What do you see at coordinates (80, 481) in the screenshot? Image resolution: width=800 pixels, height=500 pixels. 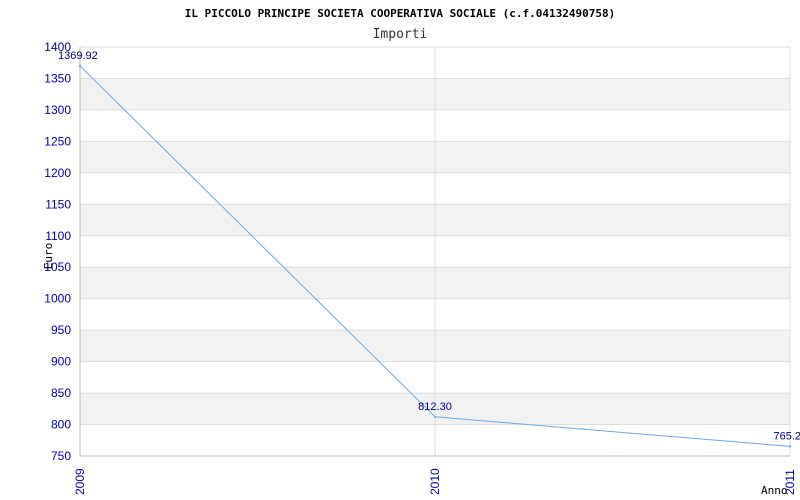 I see `x-tick-label: 2009` at bounding box center [80, 481].